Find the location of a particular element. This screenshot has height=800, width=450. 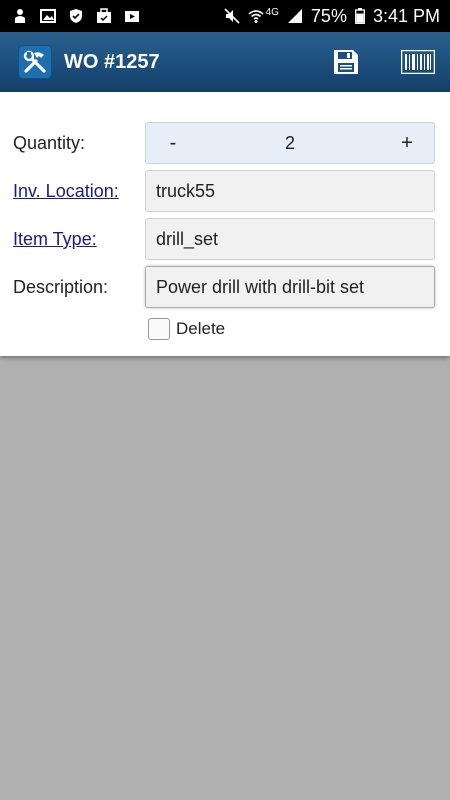

item-type-link: Item Type: is located at coordinates (55, 239).